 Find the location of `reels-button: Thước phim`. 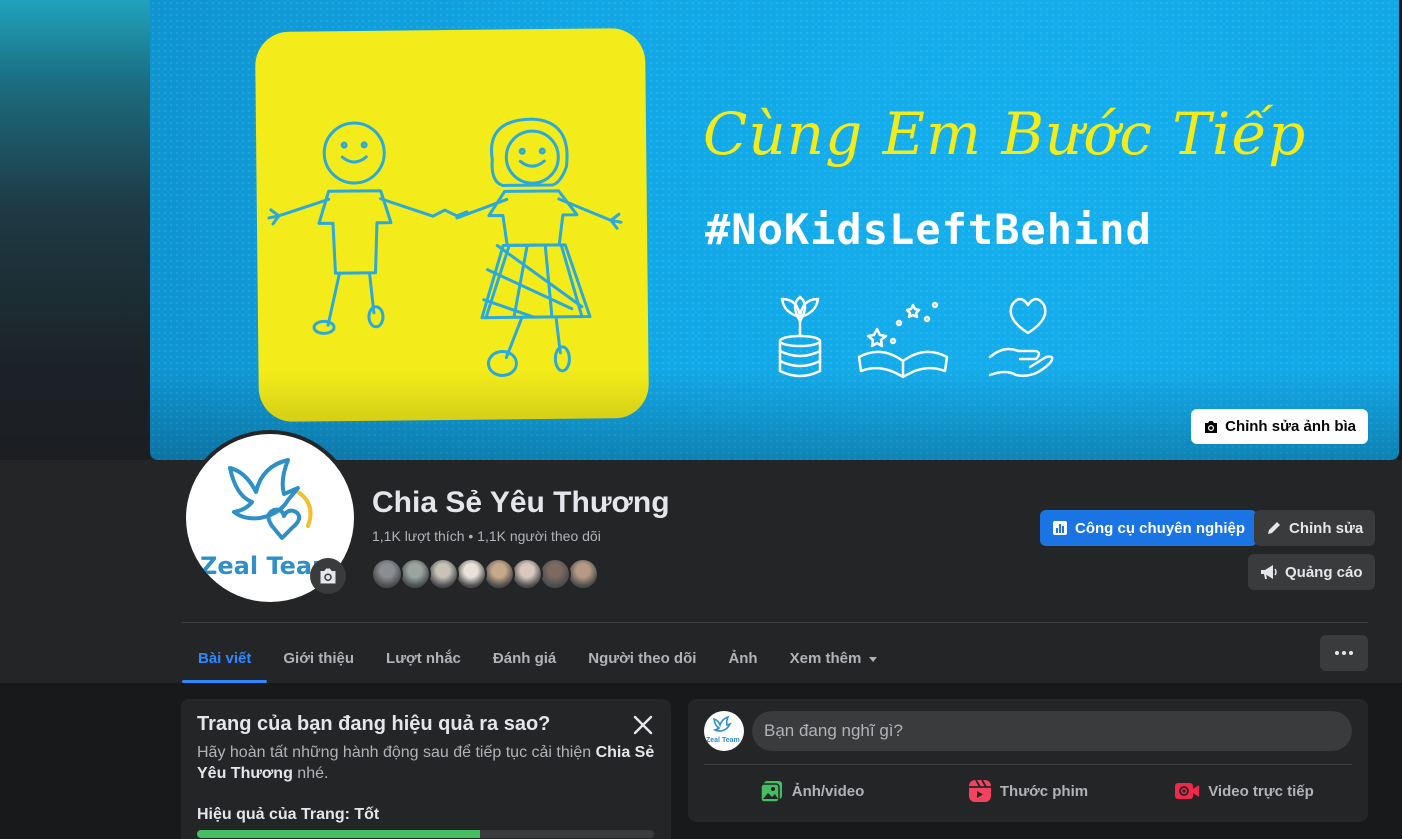

reels-button: Thước phim is located at coordinates (1028, 791).